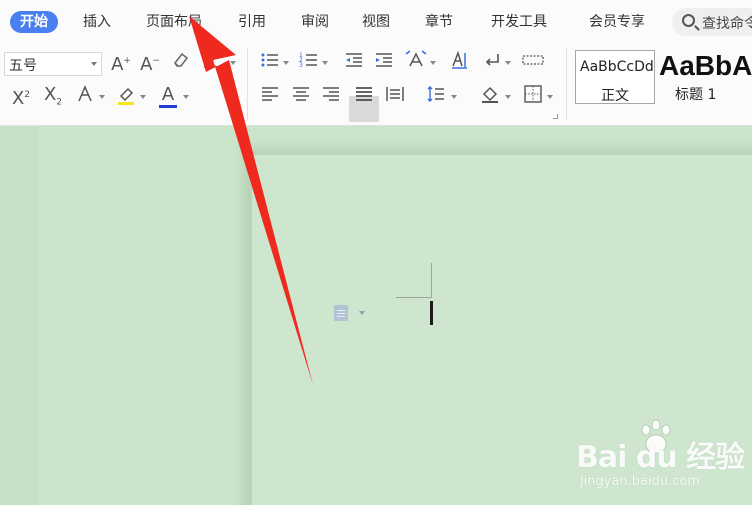  I want to click on tab-home: 开始, so click(34, 22).